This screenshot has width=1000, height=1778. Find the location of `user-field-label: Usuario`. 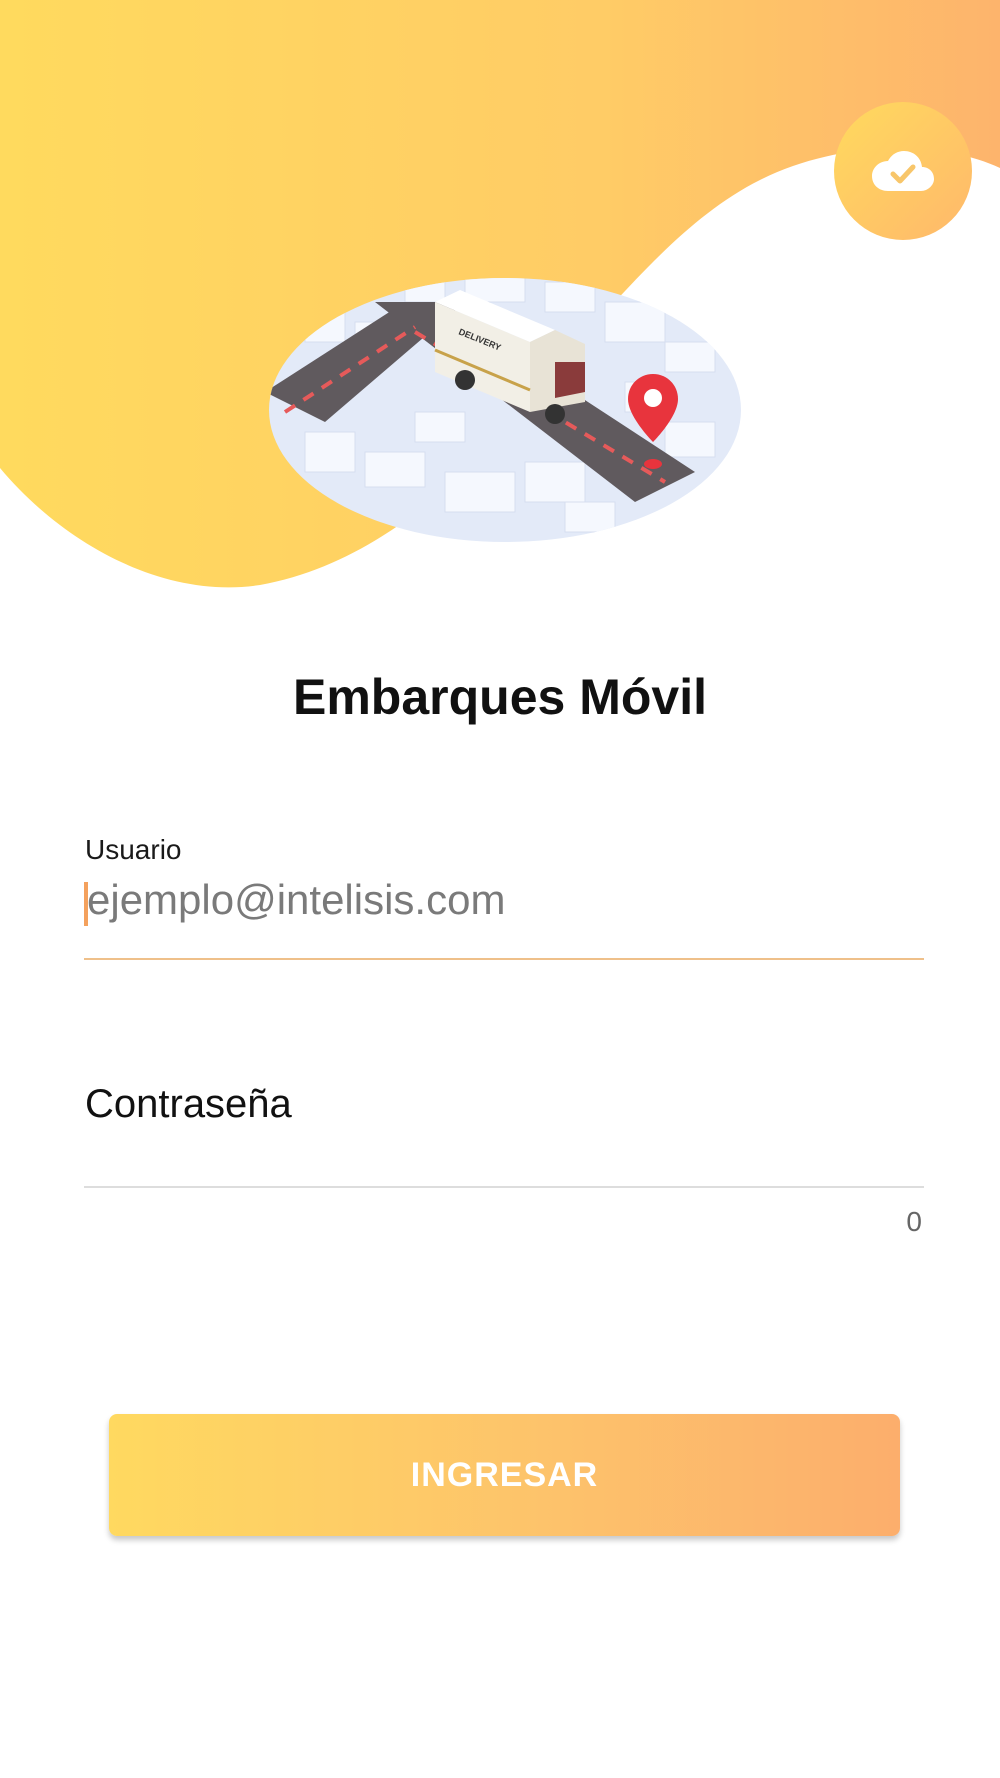

user-field-label: Usuario is located at coordinates (133, 849).